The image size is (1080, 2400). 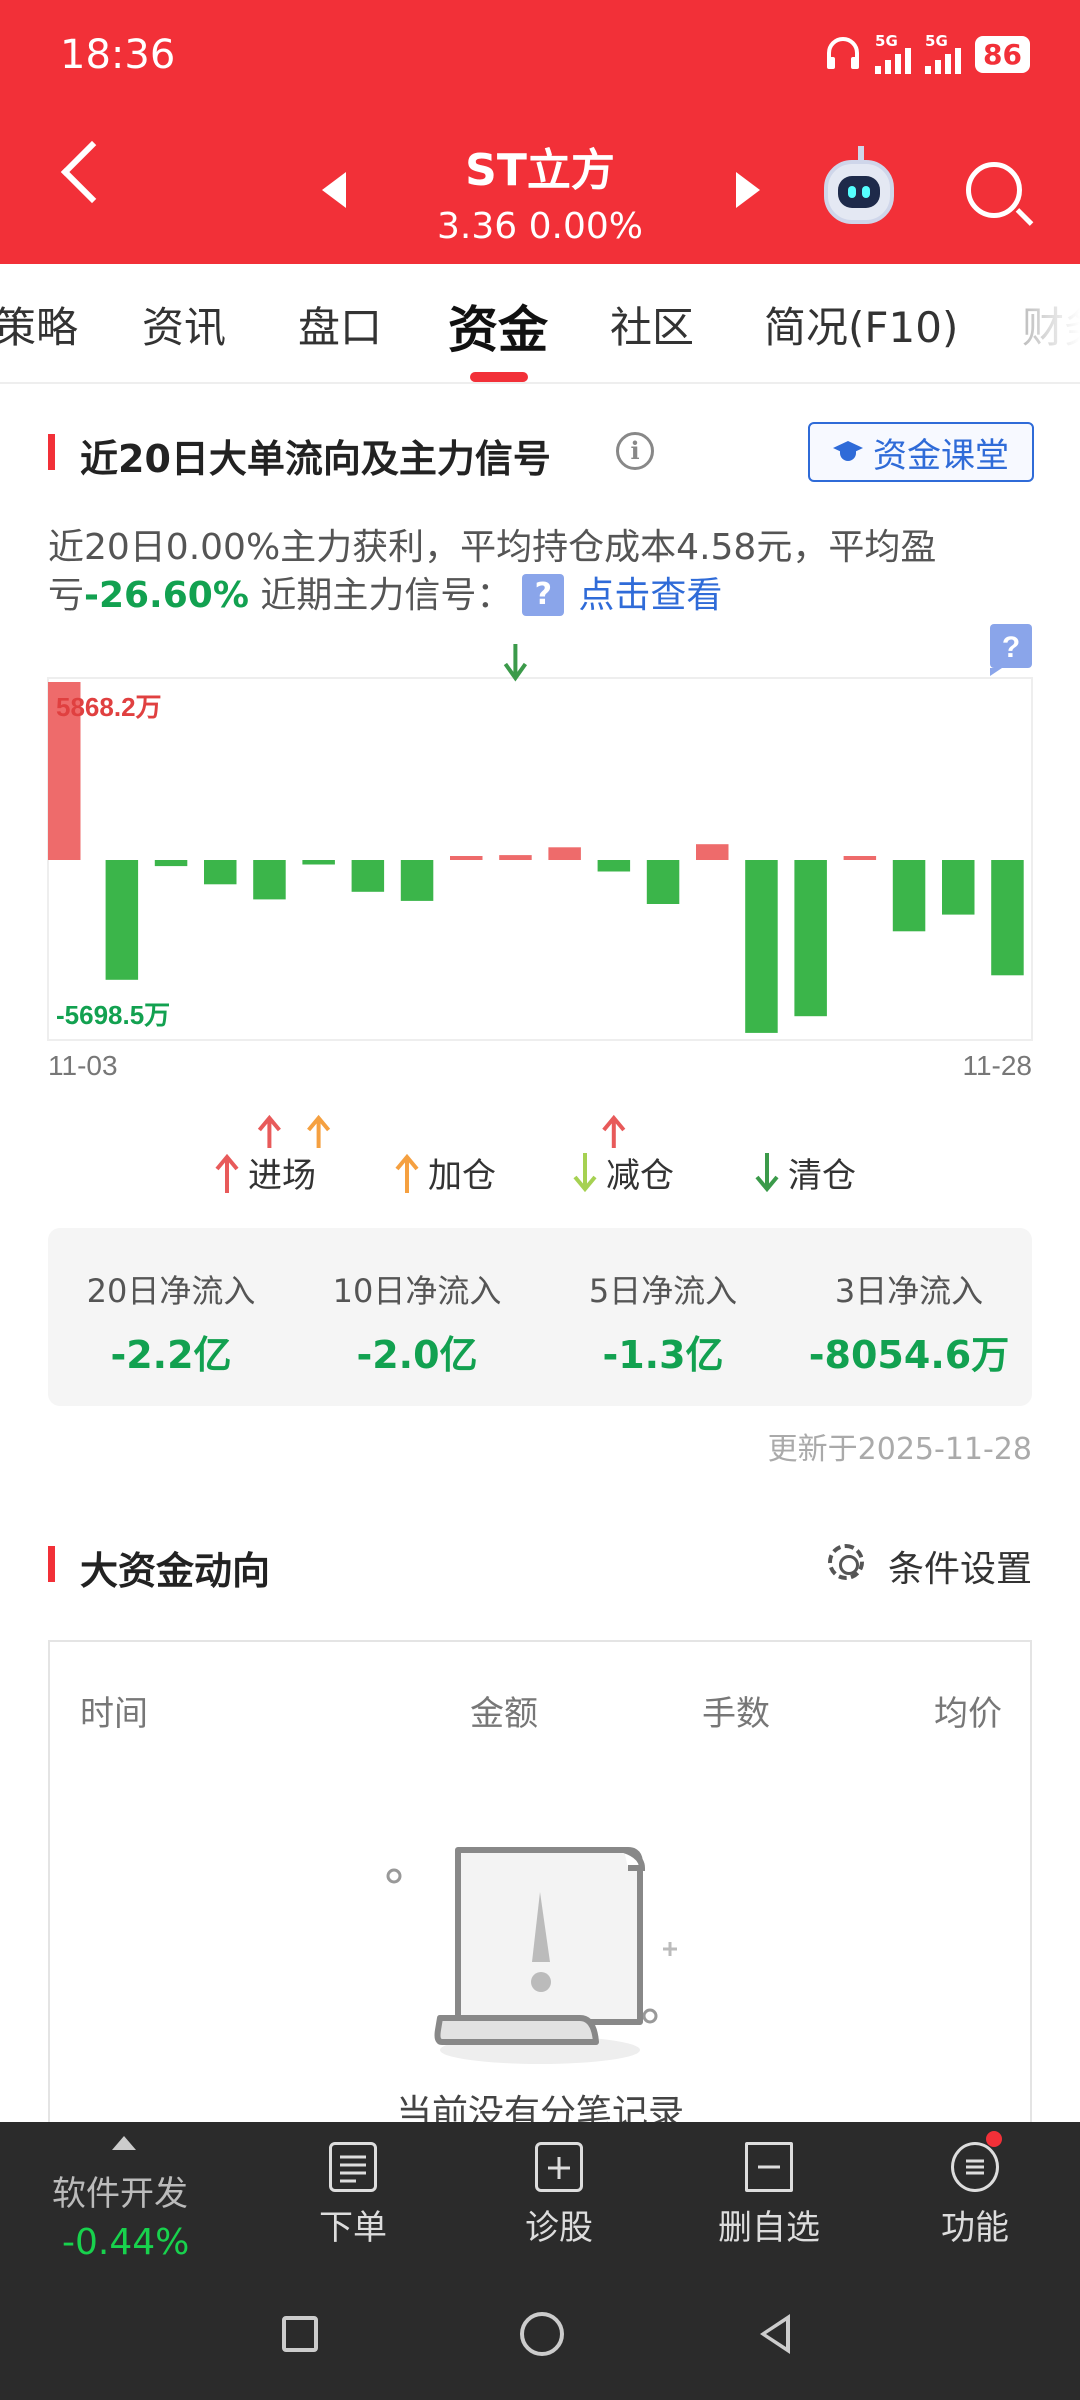 What do you see at coordinates (542, 2334) in the screenshot?
I see `home-button` at bounding box center [542, 2334].